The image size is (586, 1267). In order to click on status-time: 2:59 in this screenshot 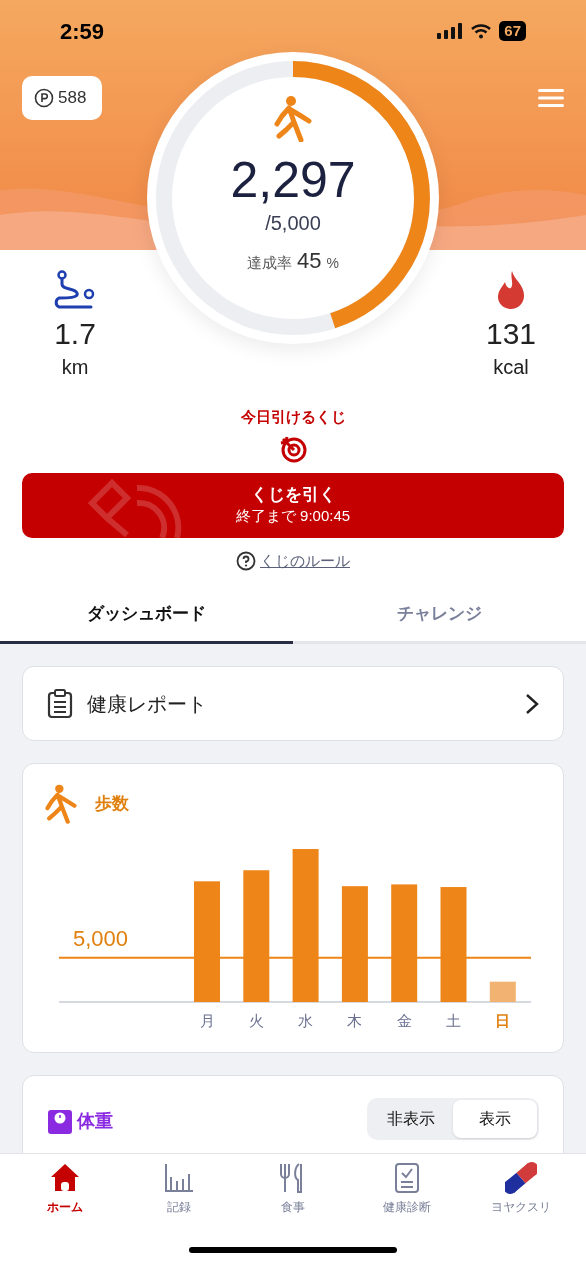, I will do `click(82, 31)`.